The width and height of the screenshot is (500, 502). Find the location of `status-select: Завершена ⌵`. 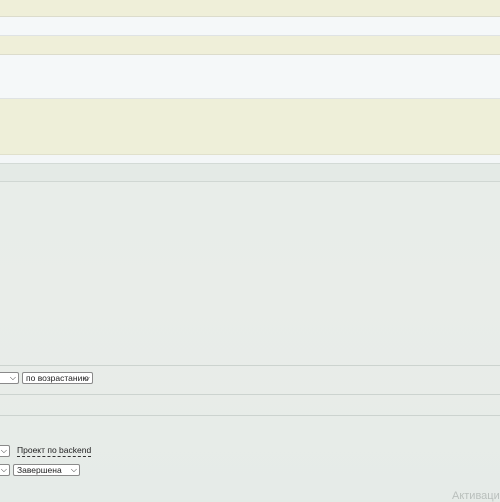

status-select: Завершена ⌵ is located at coordinates (46, 470).